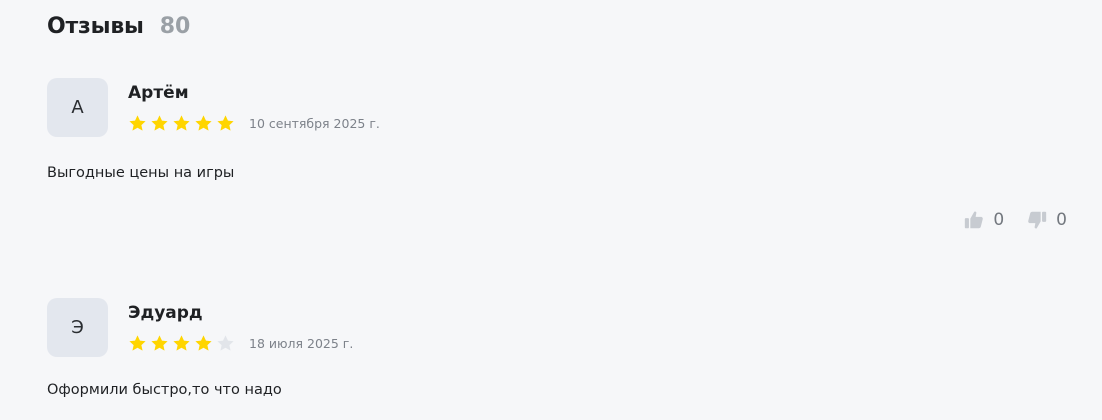  Describe the element at coordinates (974, 220) in the screenshot. I see `thumbs-up-icon` at that location.